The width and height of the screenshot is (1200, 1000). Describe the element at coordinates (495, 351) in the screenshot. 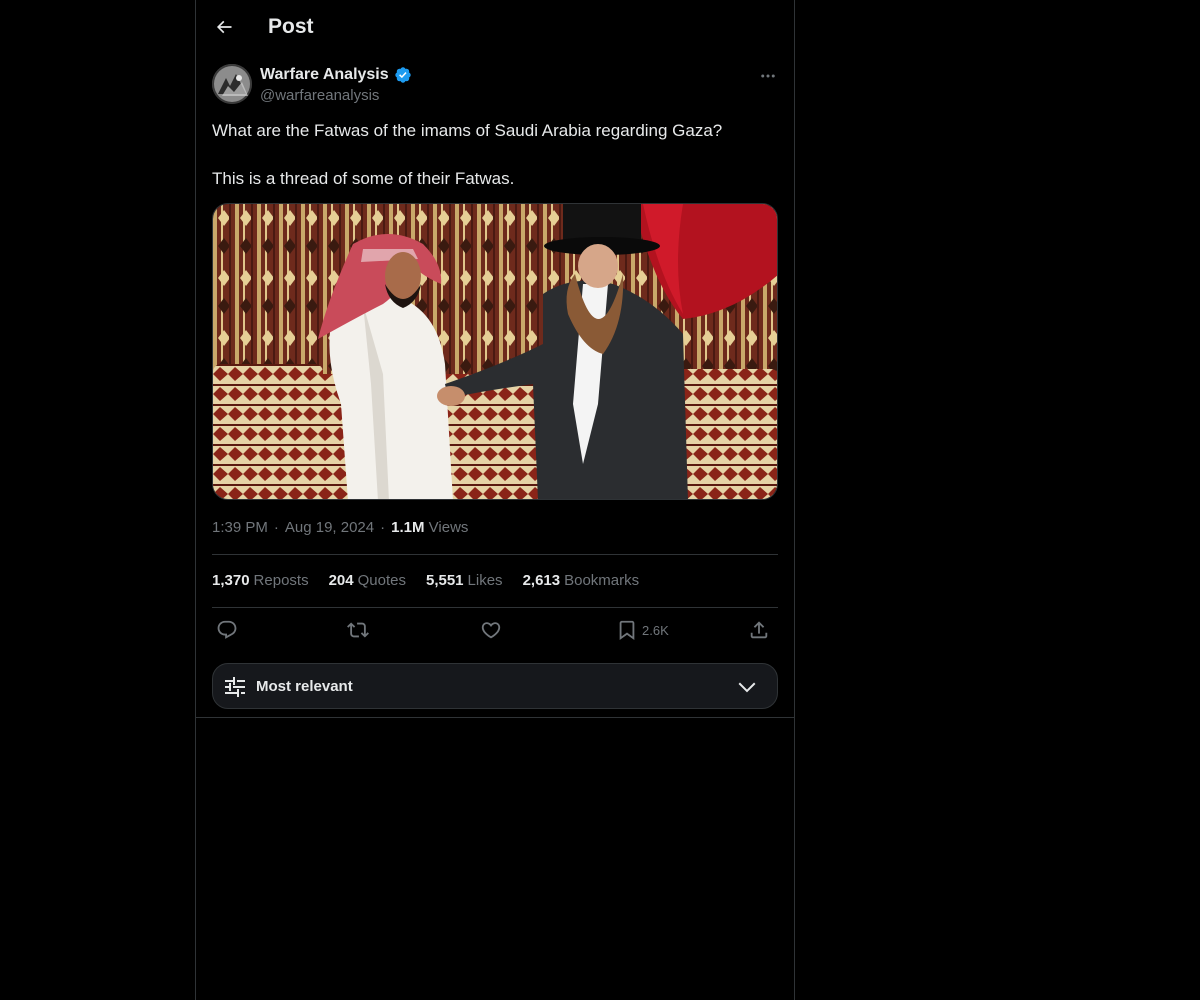

I see `post-image` at that location.